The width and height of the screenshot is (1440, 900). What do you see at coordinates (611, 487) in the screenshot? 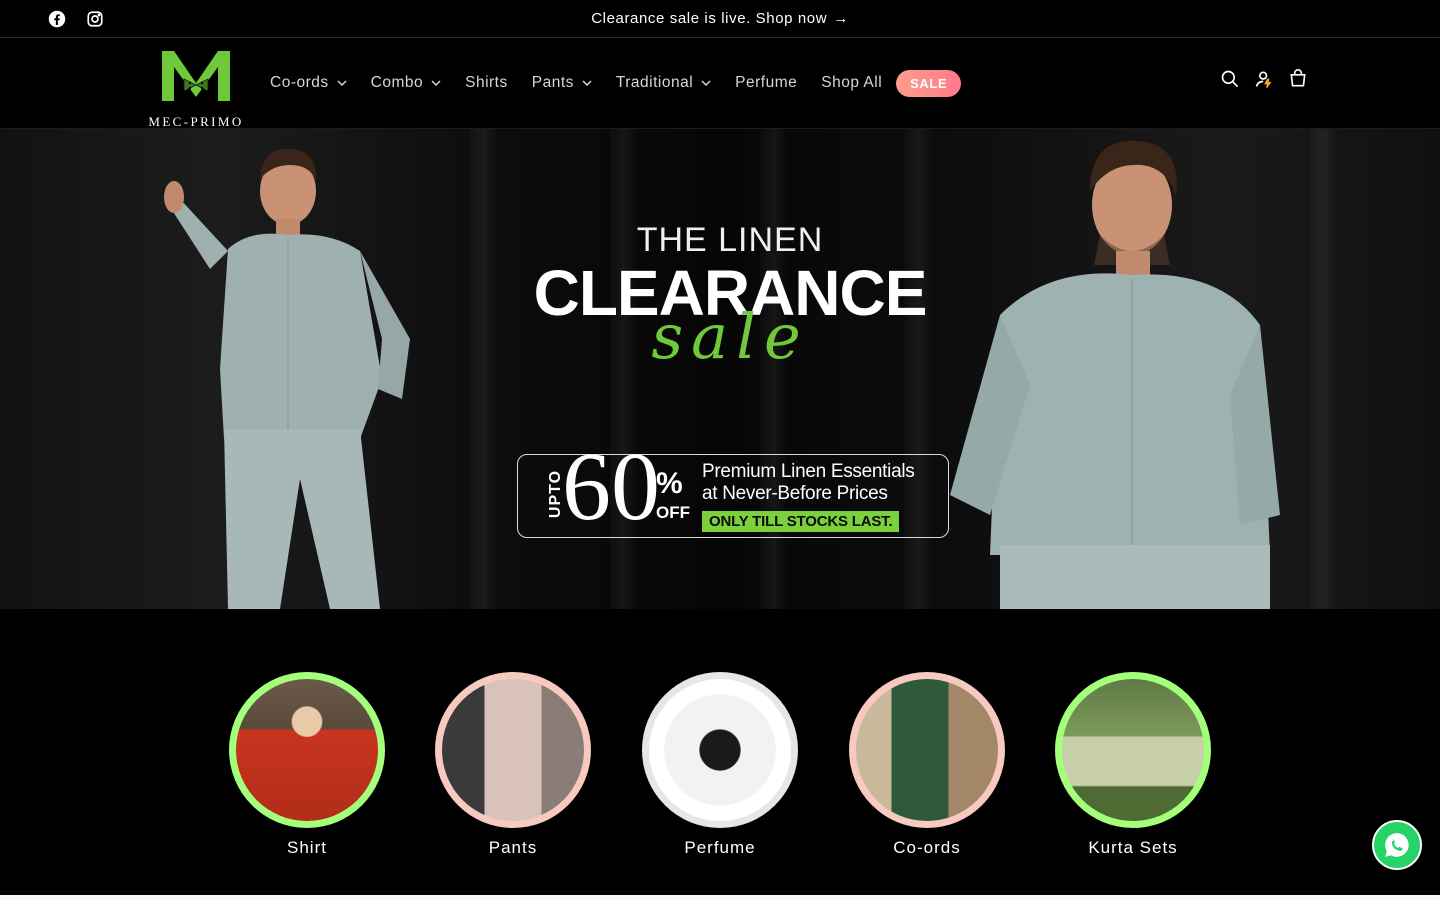
I see `offer-discount: 60` at bounding box center [611, 487].